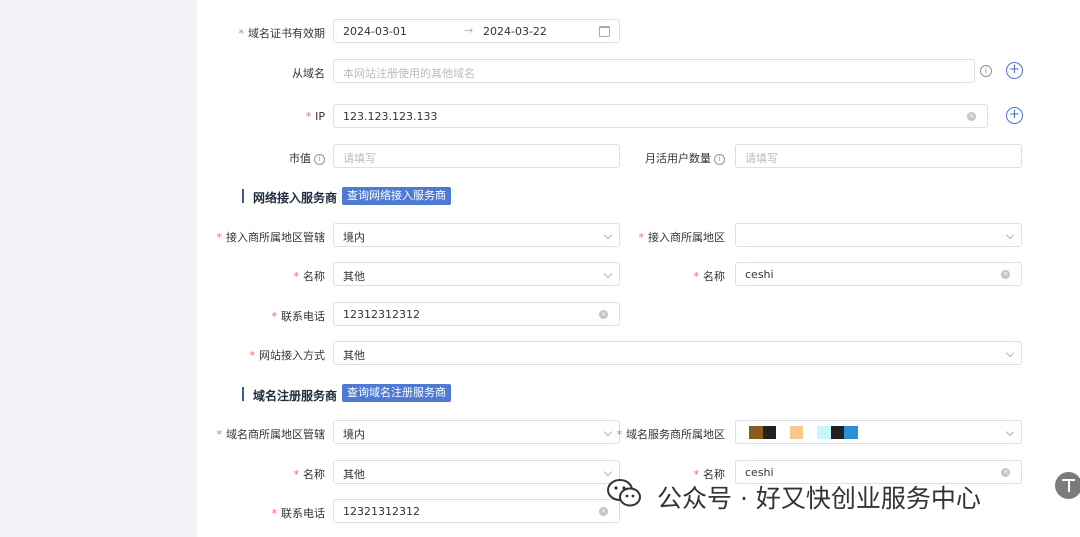  Describe the element at coordinates (396, 196) in the screenshot. I see `query-network-provider-button: 查询网络接入服务商` at that location.